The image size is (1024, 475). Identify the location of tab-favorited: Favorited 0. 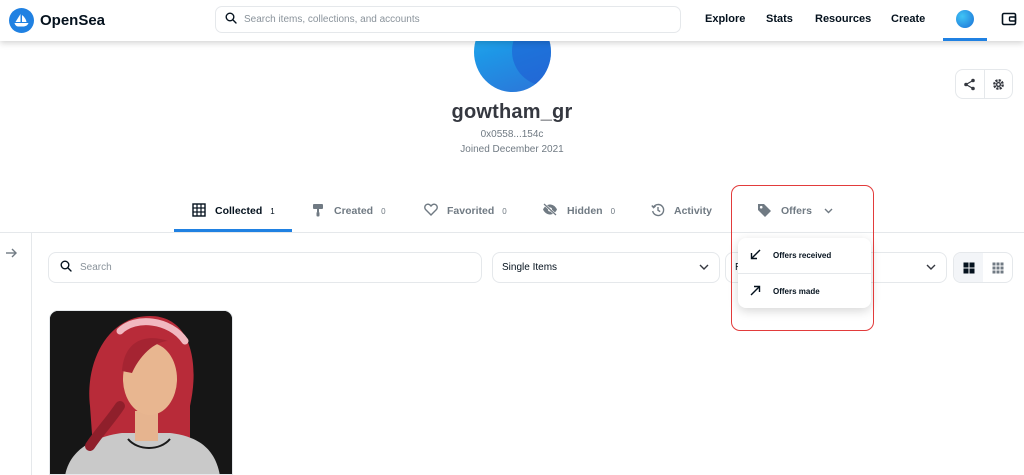
(465, 211).